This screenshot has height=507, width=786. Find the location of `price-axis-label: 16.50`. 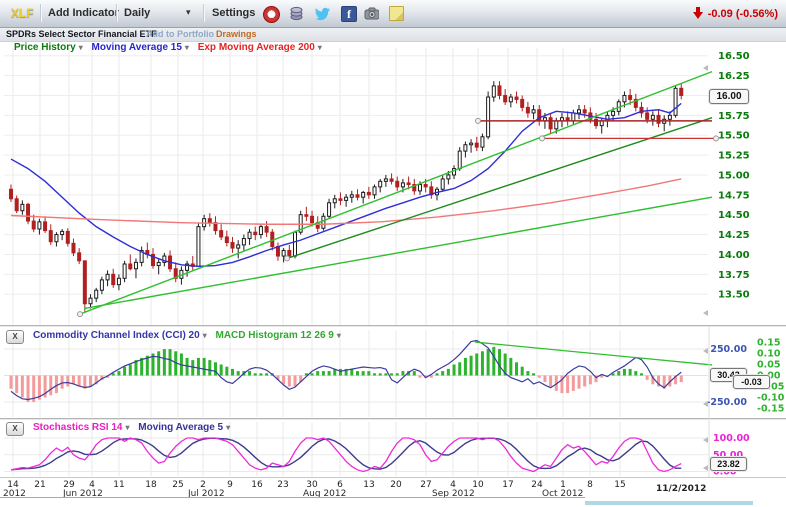

price-axis-label: 16.50 is located at coordinates (734, 56).